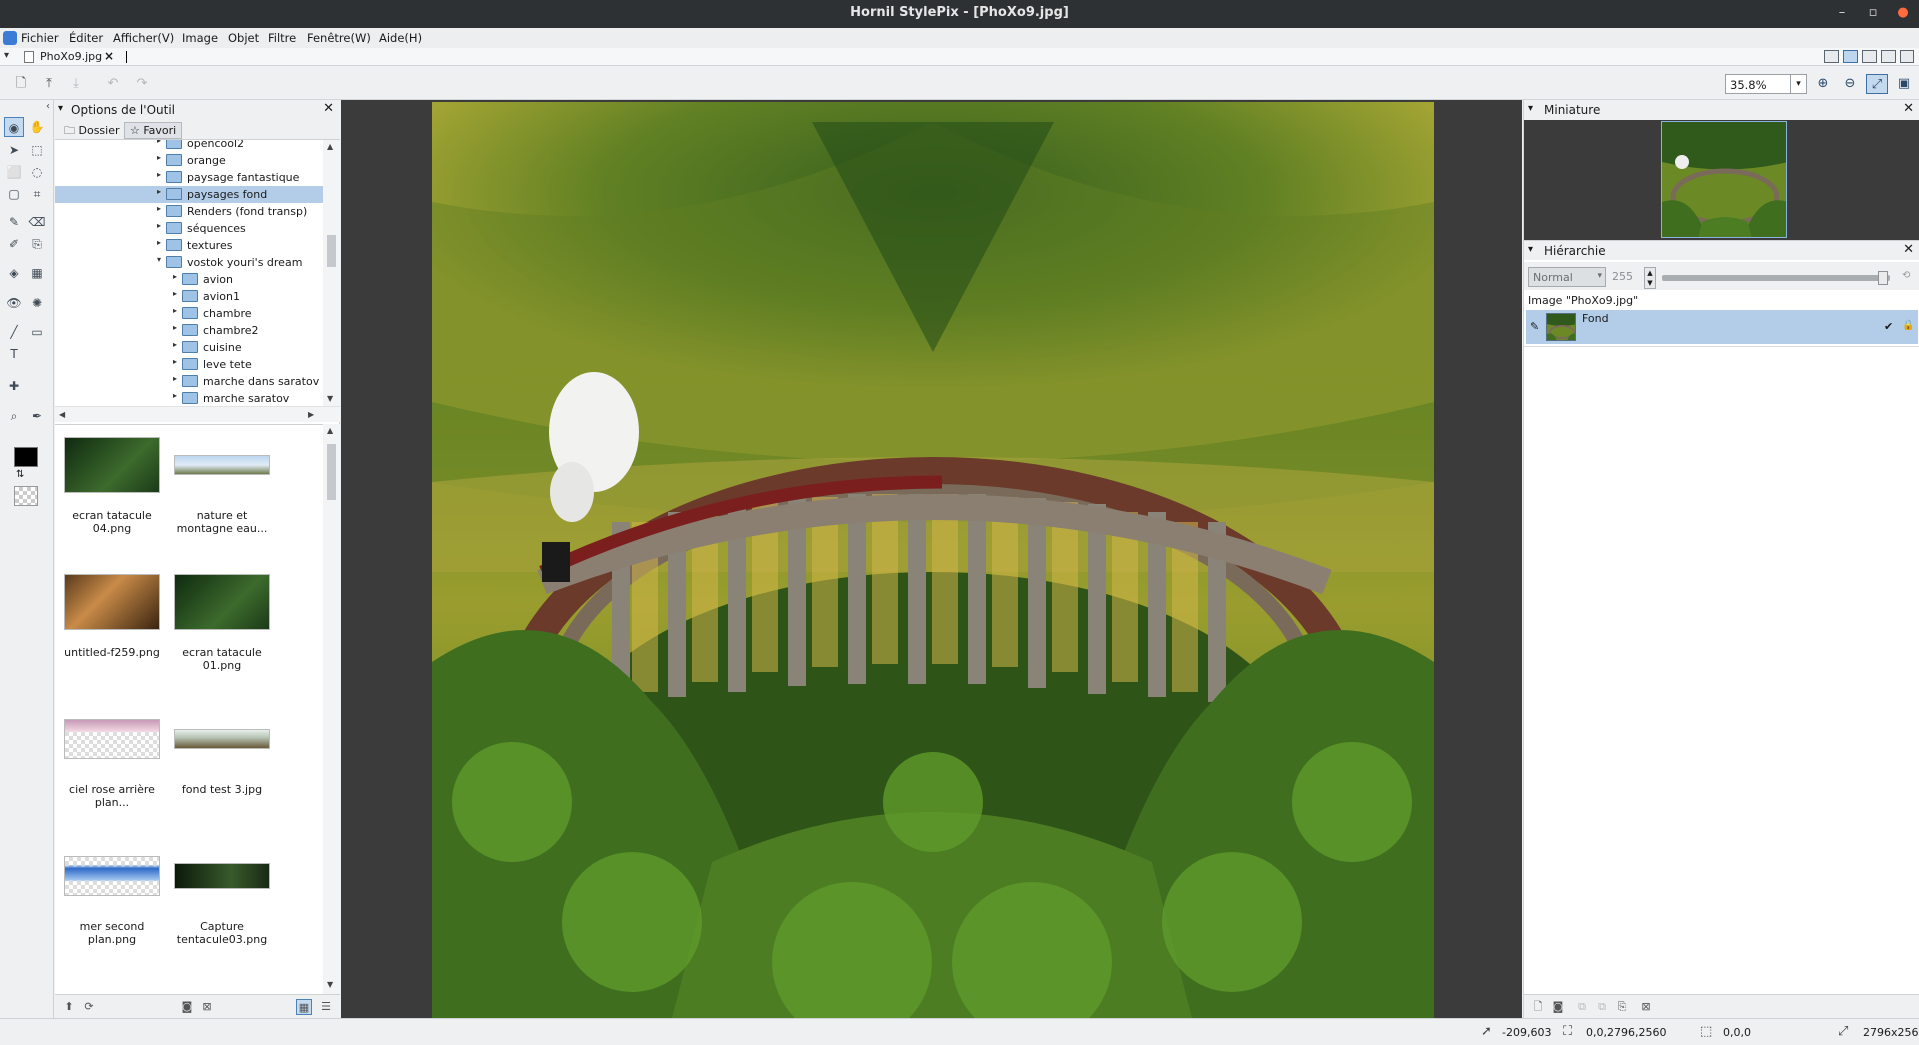 The image size is (1919, 1045). What do you see at coordinates (37, 303) in the screenshot?
I see `effect-tool-icon: ✺` at bounding box center [37, 303].